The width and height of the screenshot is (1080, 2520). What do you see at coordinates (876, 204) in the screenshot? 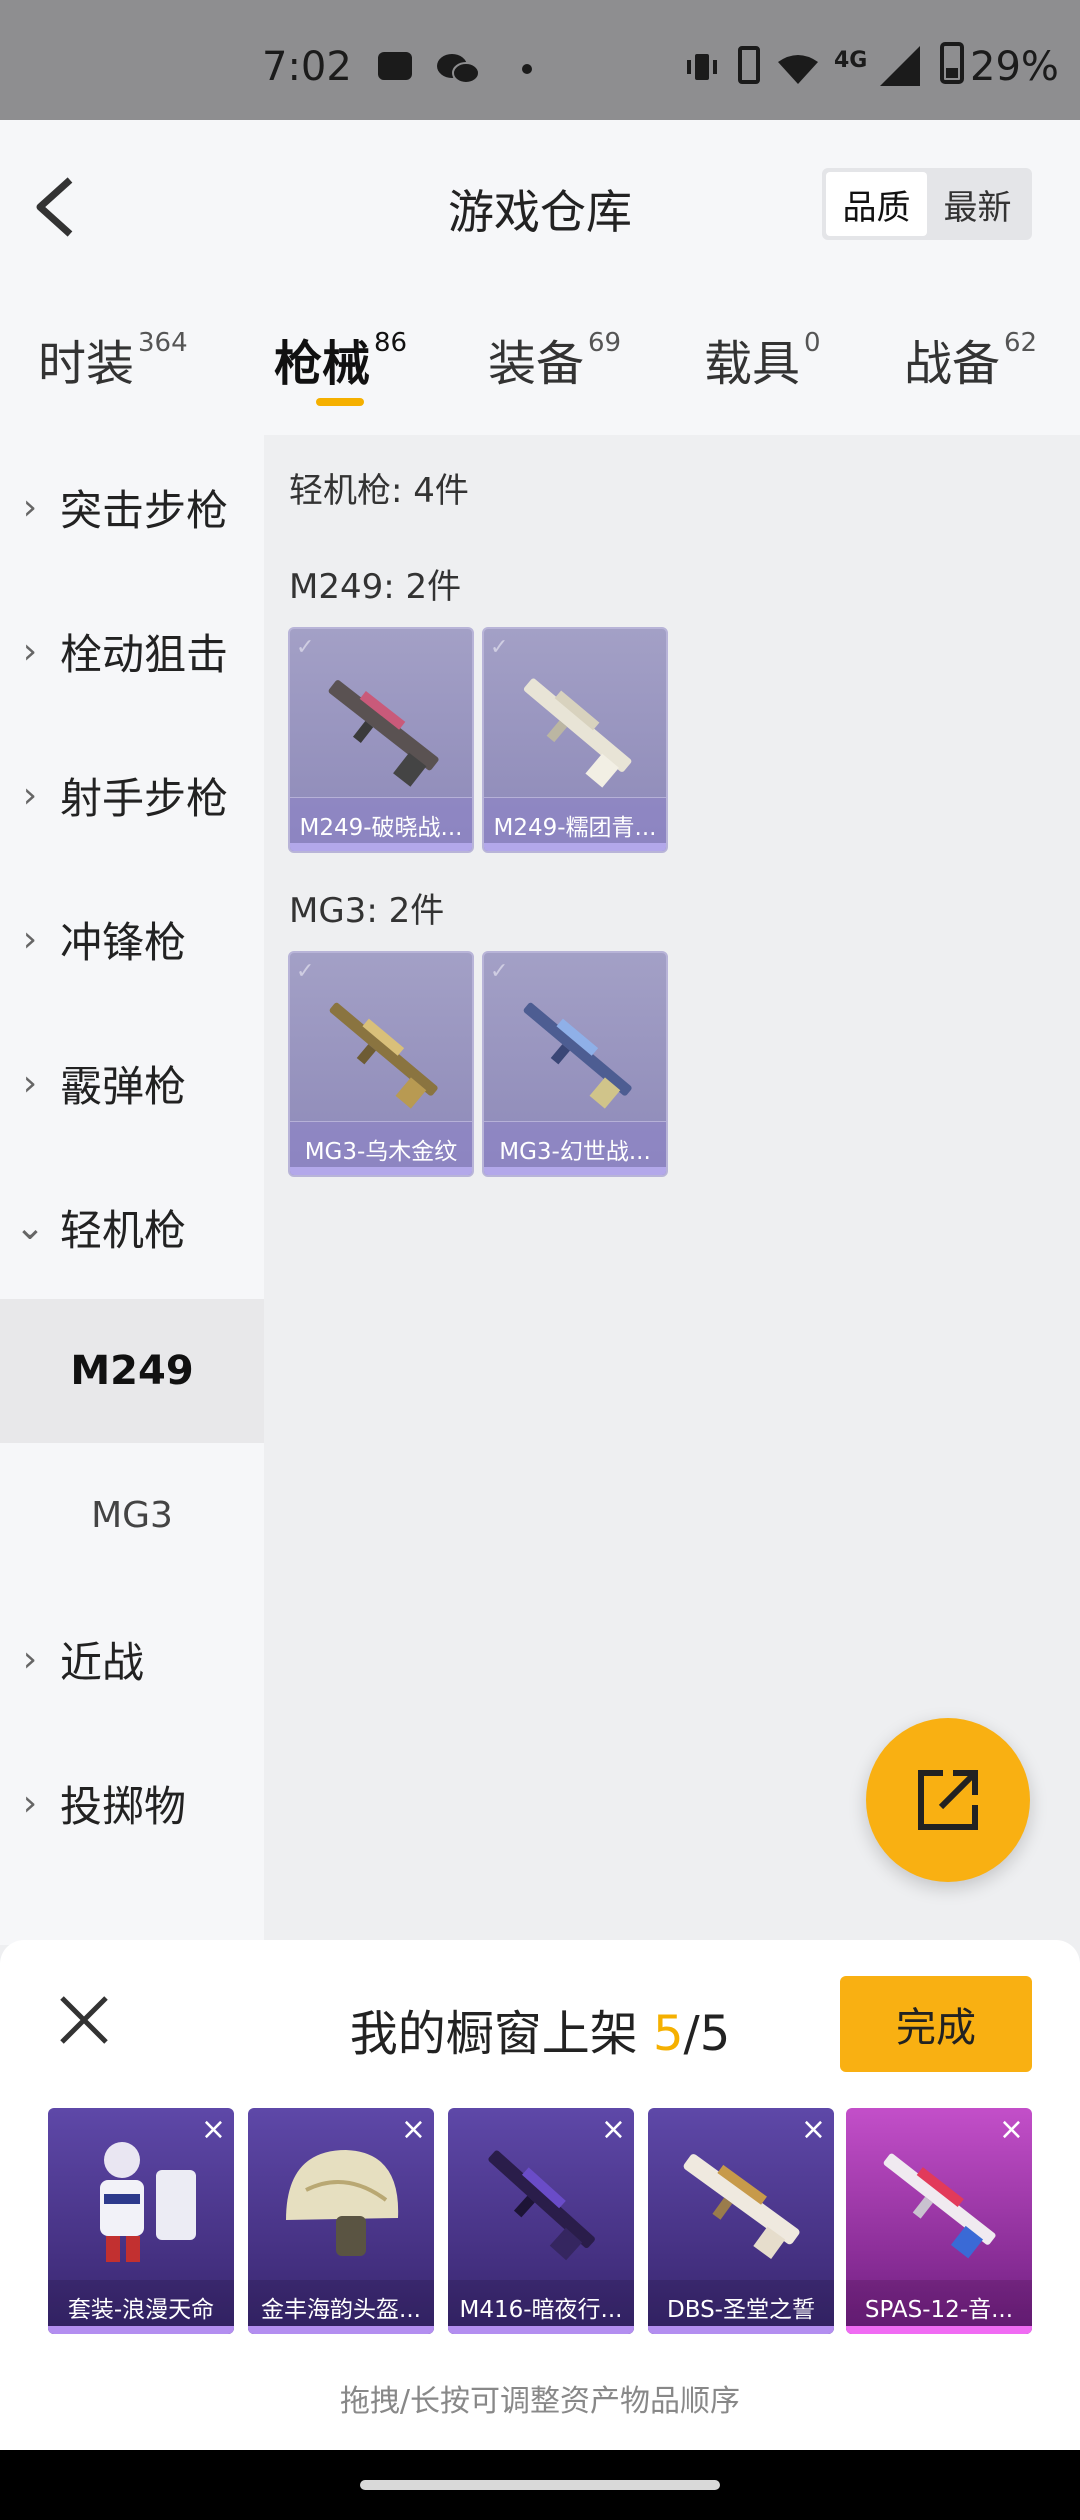
I see `sort-quality-button: 品质` at bounding box center [876, 204].